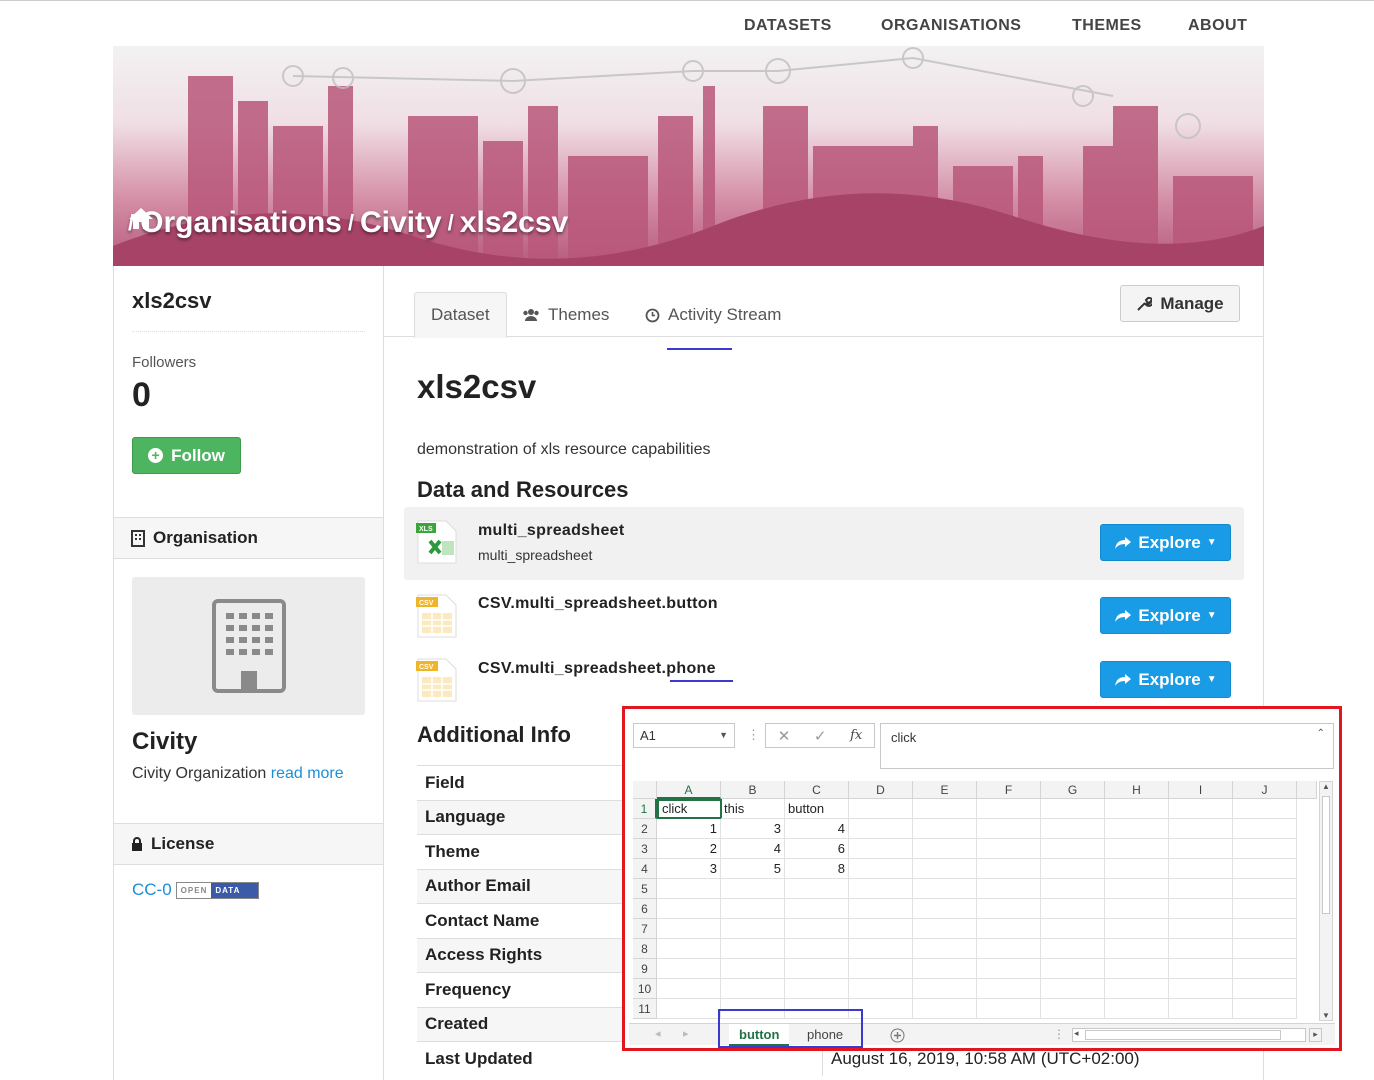  Describe the element at coordinates (1009, 790) in the screenshot. I see `column-header: F` at that location.